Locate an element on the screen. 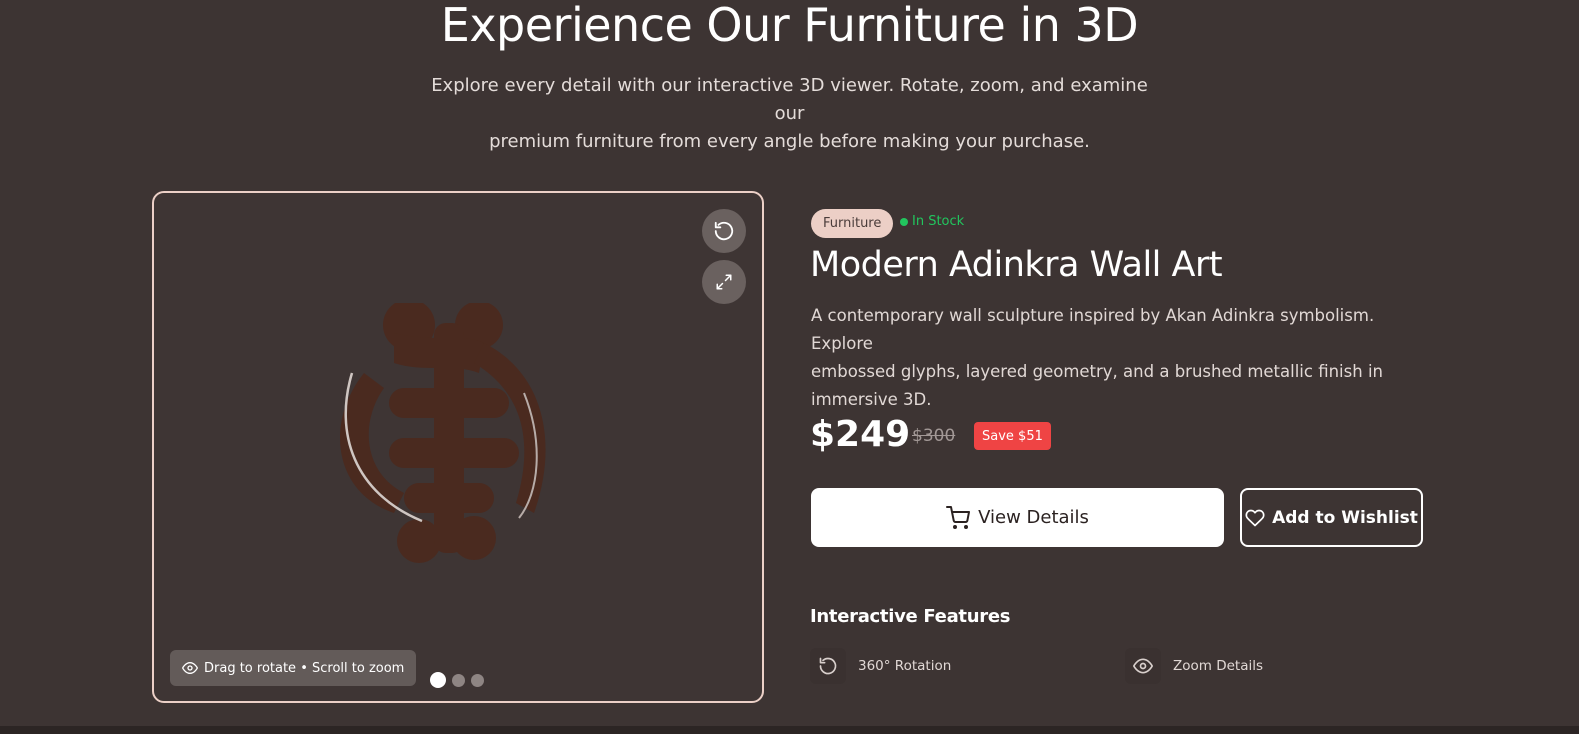  fullscreen-button is located at coordinates (724, 282).